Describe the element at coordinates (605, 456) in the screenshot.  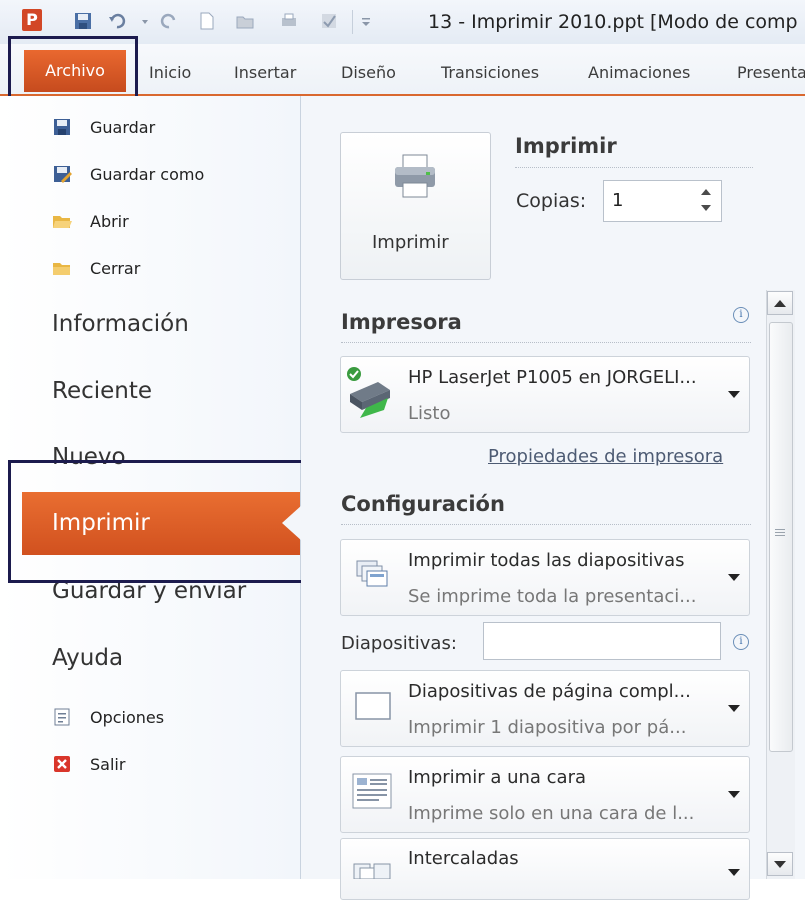
I see `printer-properties-link: Propiedades de impresora` at that location.